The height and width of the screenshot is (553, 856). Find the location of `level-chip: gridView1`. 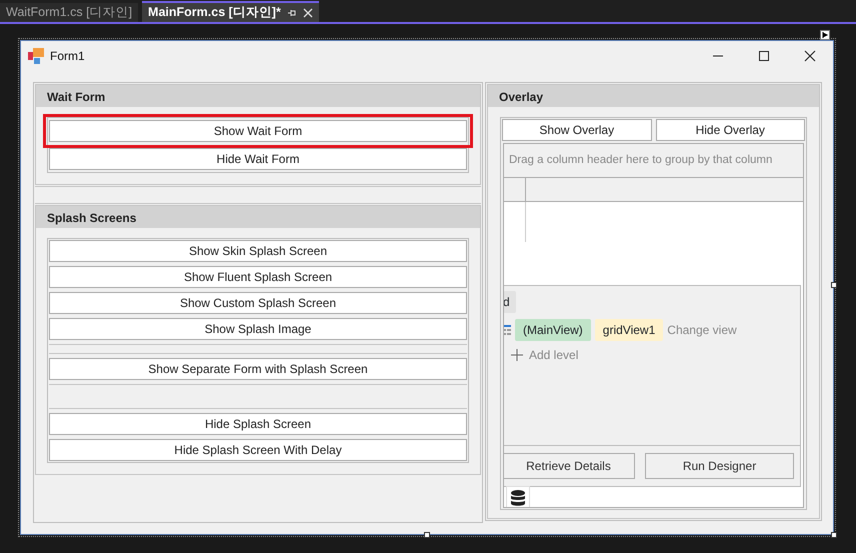

level-chip: gridView1 is located at coordinates (629, 330).